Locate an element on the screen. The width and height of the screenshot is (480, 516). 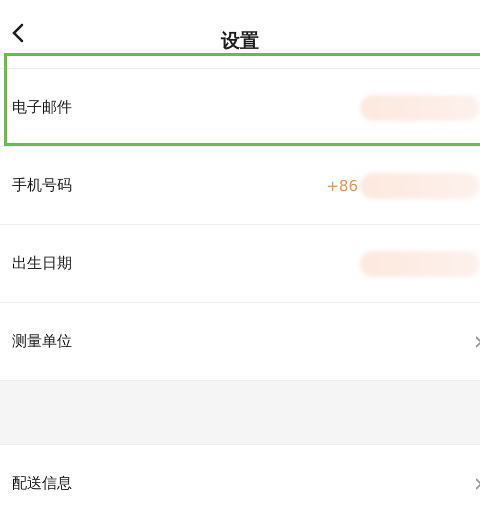
page-title: 设置 is located at coordinates (240, 41).